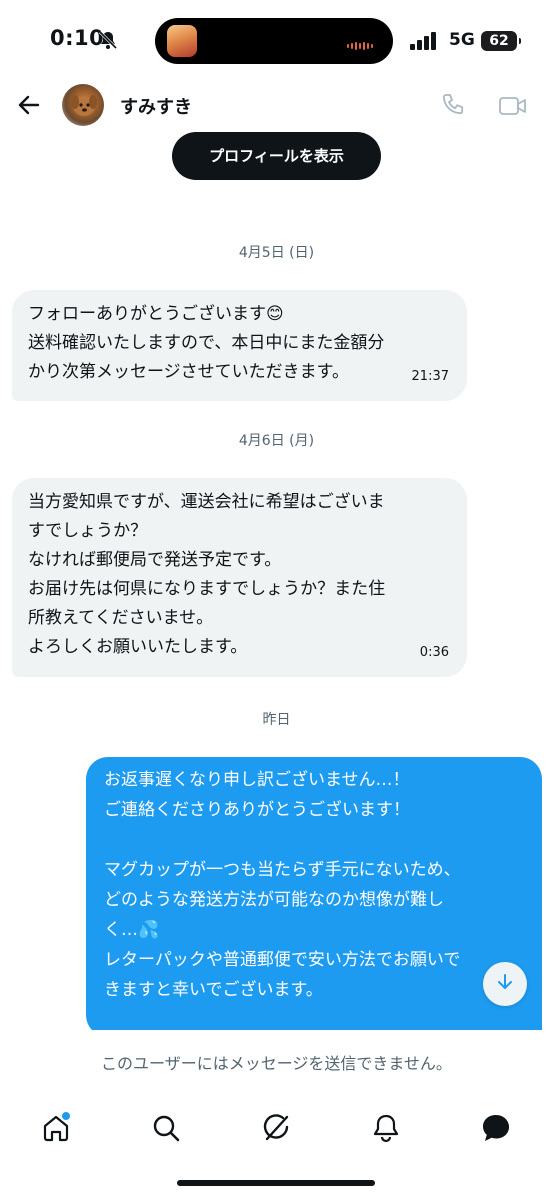  Describe the element at coordinates (156, 106) in the screenshot. I see `conversation-username: すみすき` at that location.